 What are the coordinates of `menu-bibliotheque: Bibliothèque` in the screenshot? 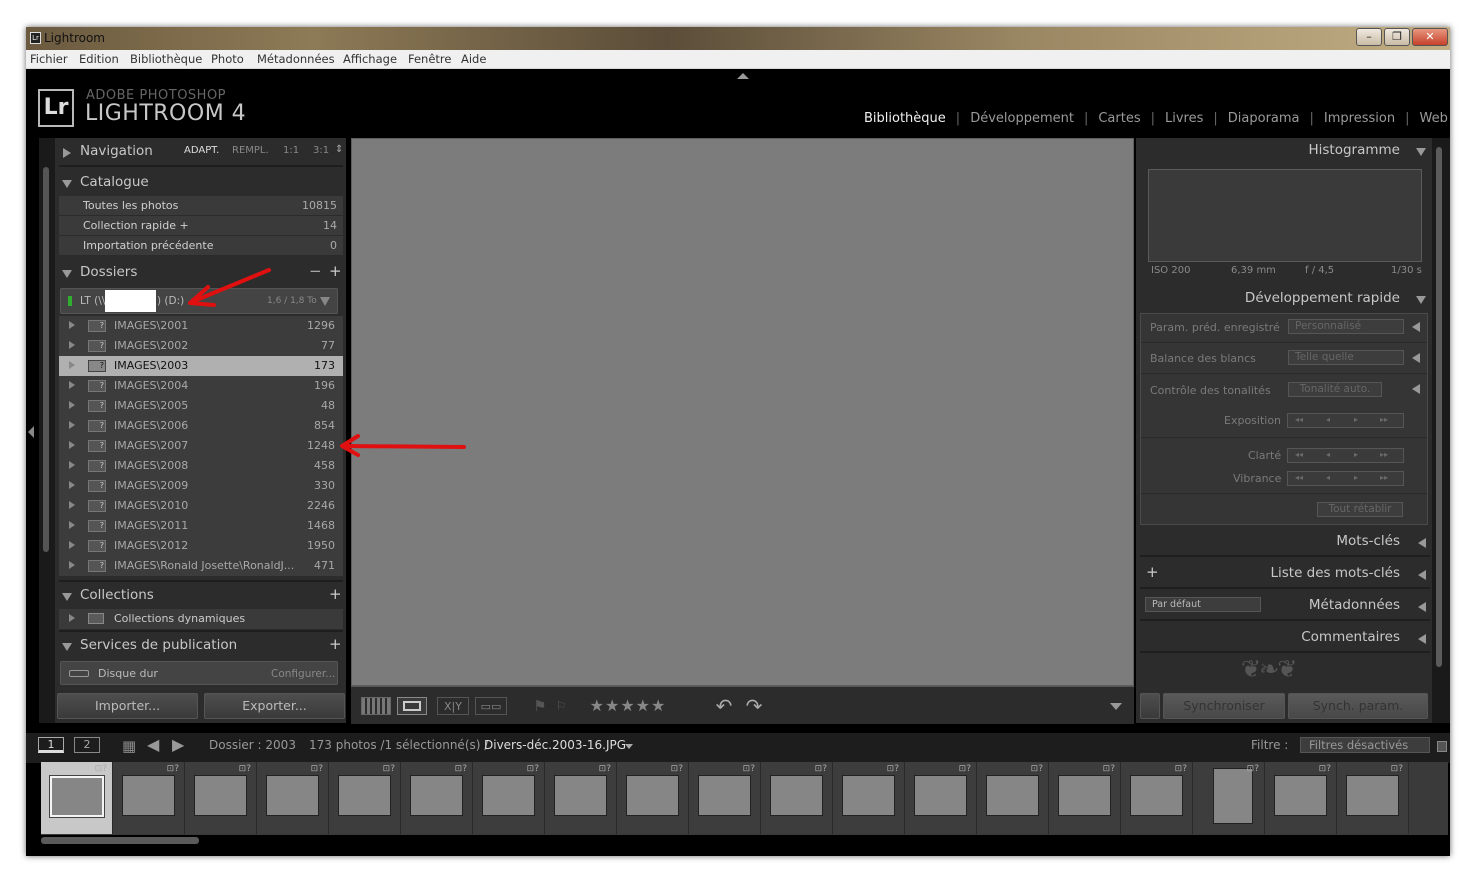 It's located at (166, 59).